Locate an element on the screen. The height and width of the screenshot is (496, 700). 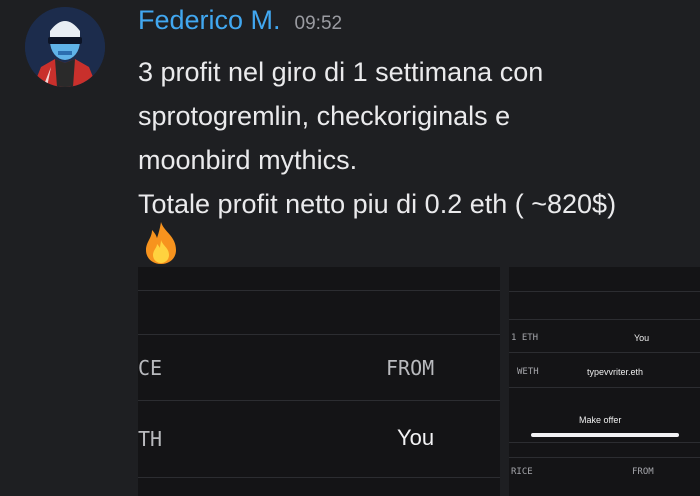
message-header: Federico M. 09:52 is located at coordinates (240, 23).